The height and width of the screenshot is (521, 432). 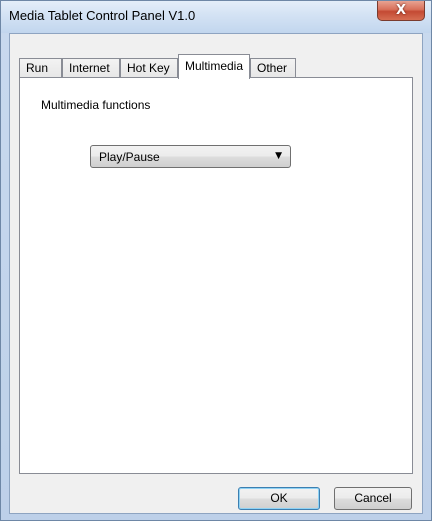 I want to click on title-bar: Media Tablet Control Panel V1.0 X, so click(x=216, y=17).